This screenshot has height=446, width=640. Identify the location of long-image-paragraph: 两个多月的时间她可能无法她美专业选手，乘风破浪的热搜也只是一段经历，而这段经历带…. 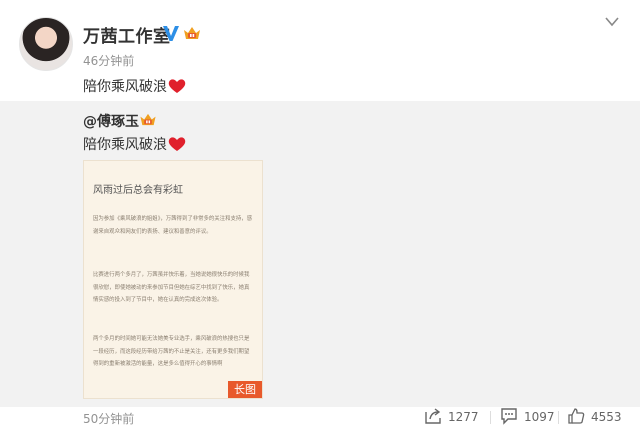
(171, 351).